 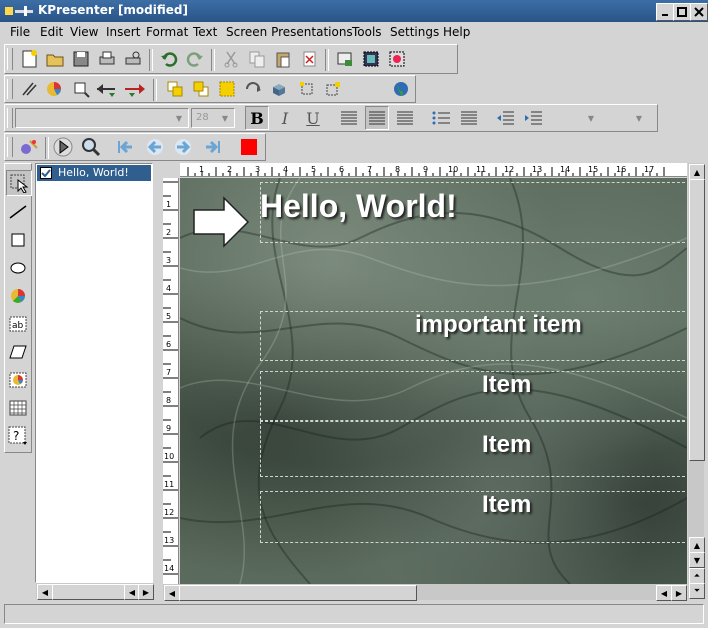 I want to click on align-right-button, so click(x=405, y=118).